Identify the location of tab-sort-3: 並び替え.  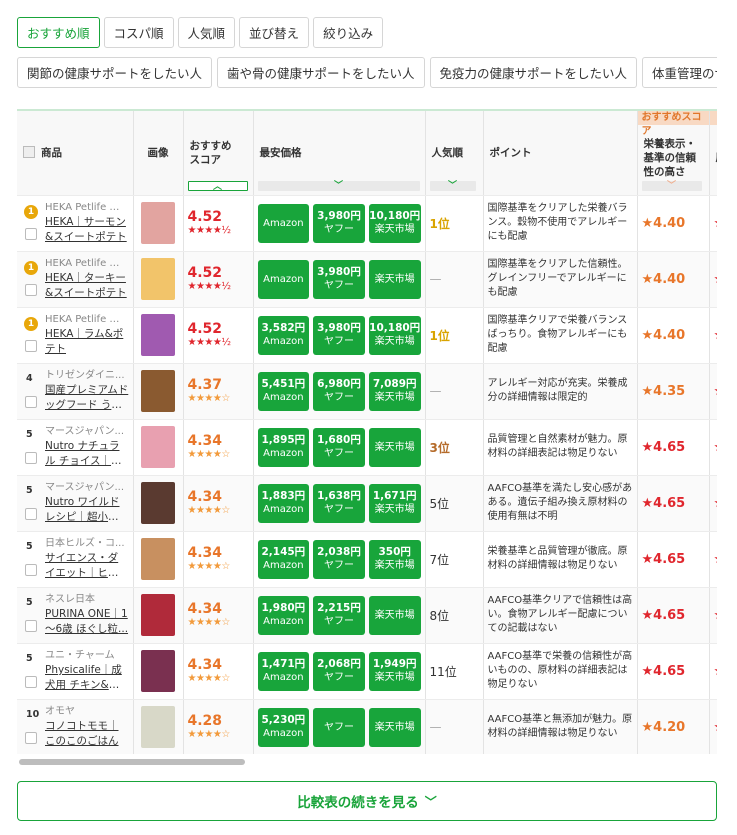
(274, 32).